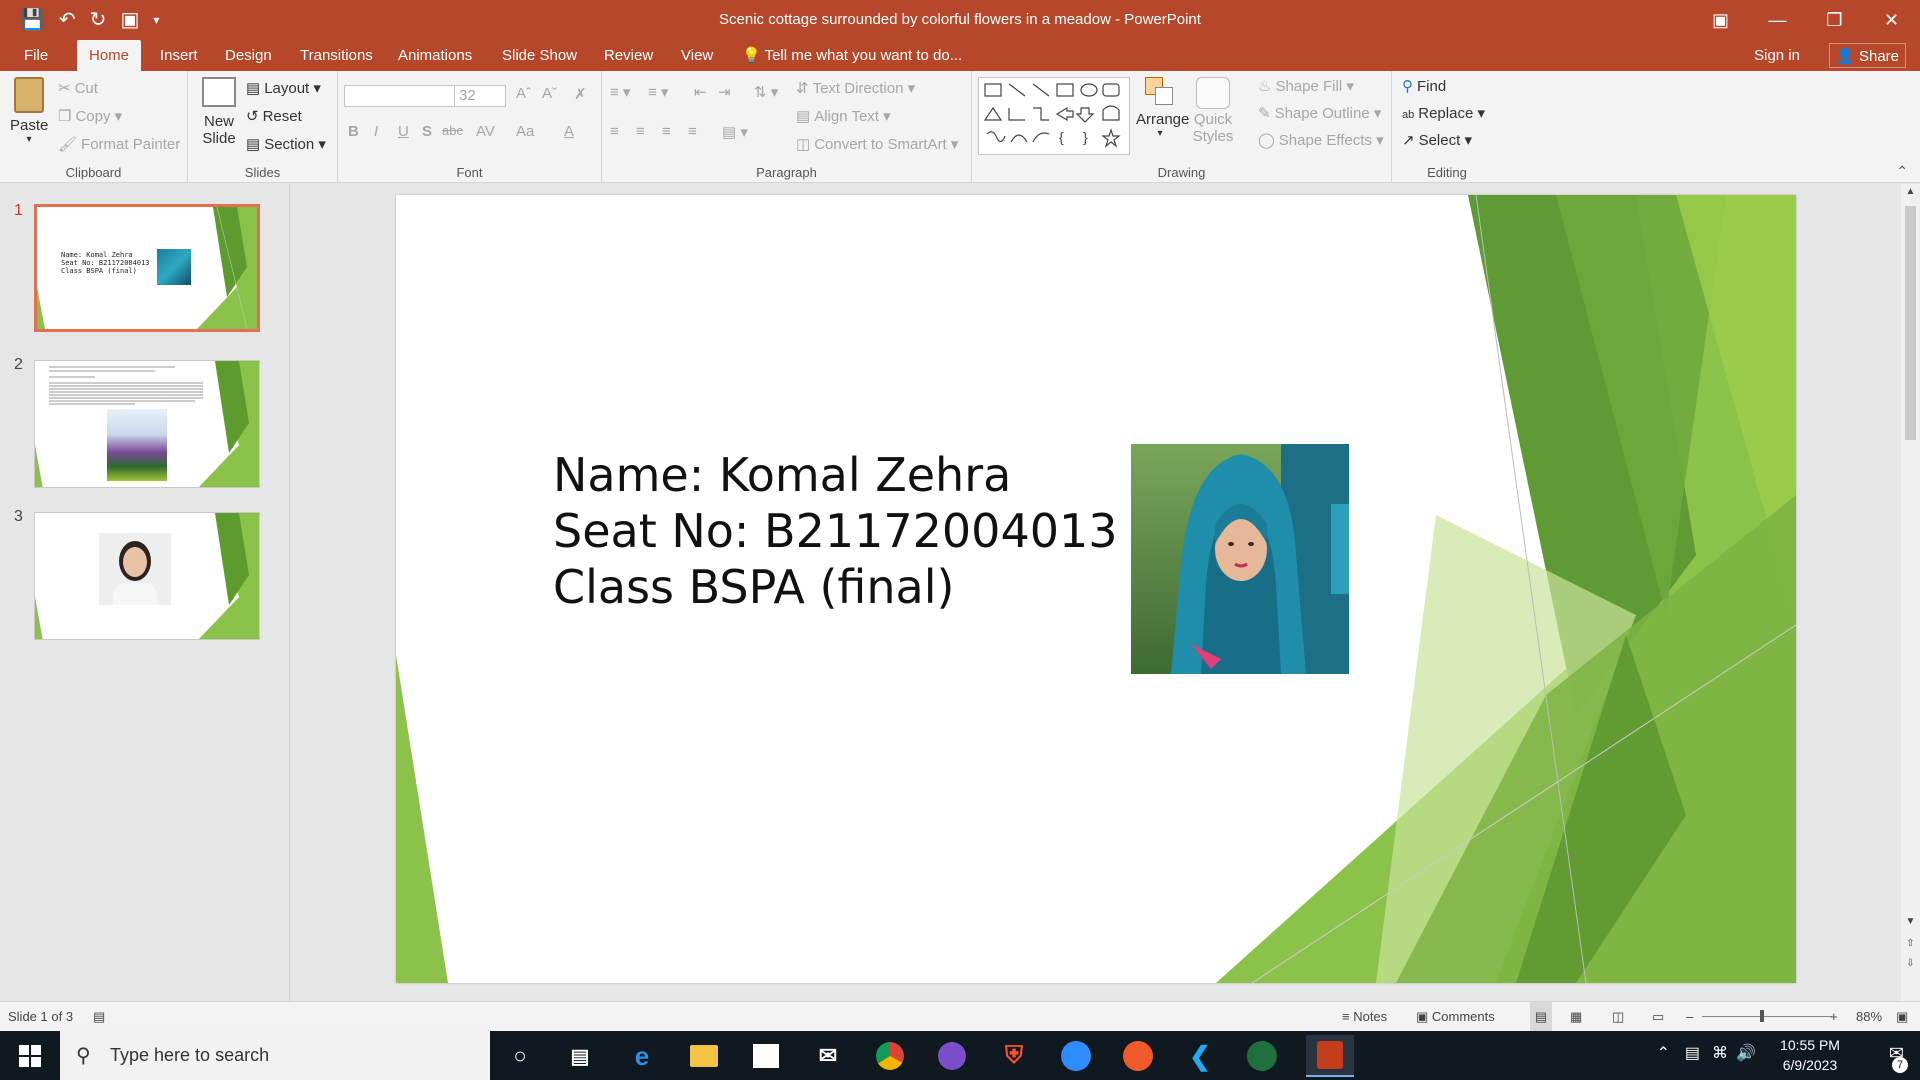  I want to click on quick-styles-button: Quick Styles, so click(1213, 111).